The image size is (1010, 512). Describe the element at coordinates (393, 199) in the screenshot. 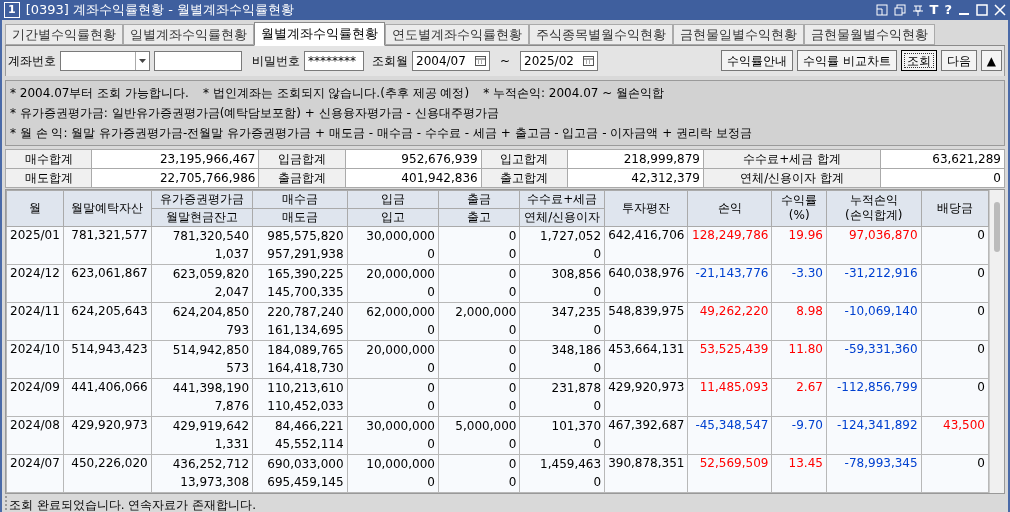

I see `column-header: 입금` at that location.